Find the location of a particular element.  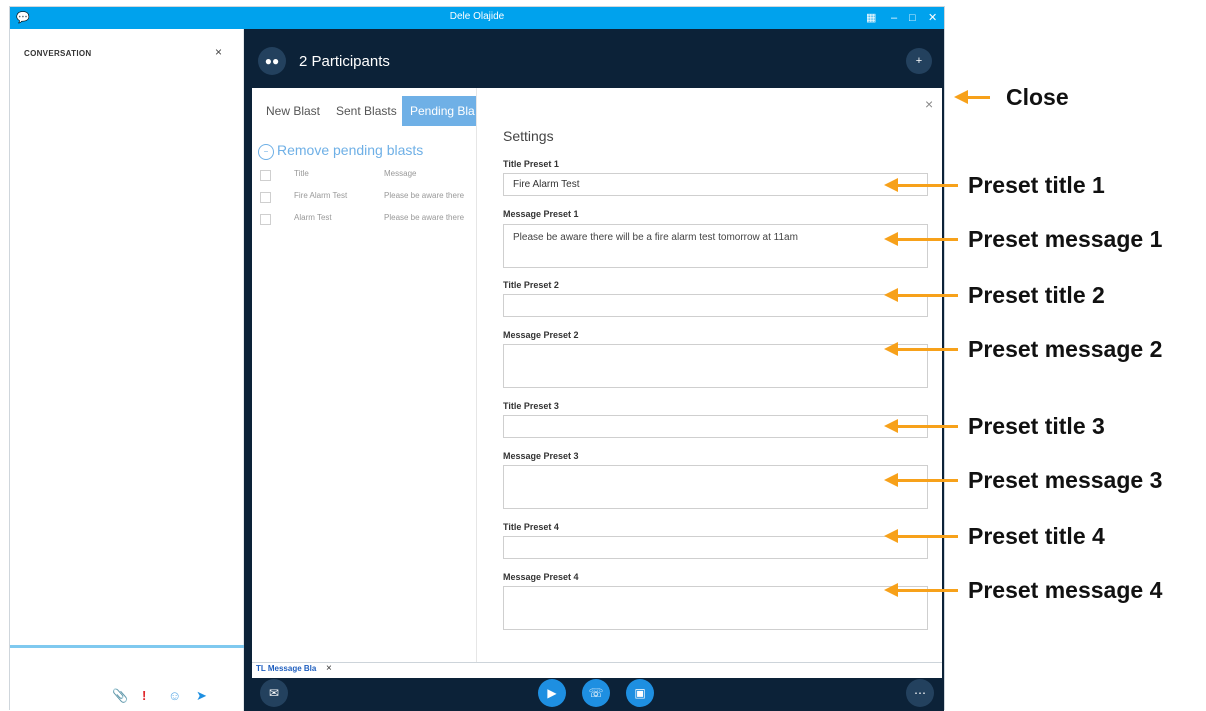

message-preset-2-input is located at coordinates (715, 366).